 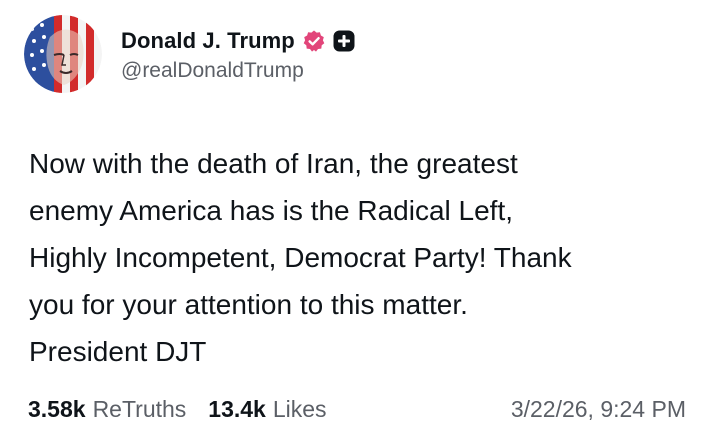 What do you see at coordinates (314, 41) in the screenshot?
I see `verified-badge-icon` at bounding box center [314, 41].